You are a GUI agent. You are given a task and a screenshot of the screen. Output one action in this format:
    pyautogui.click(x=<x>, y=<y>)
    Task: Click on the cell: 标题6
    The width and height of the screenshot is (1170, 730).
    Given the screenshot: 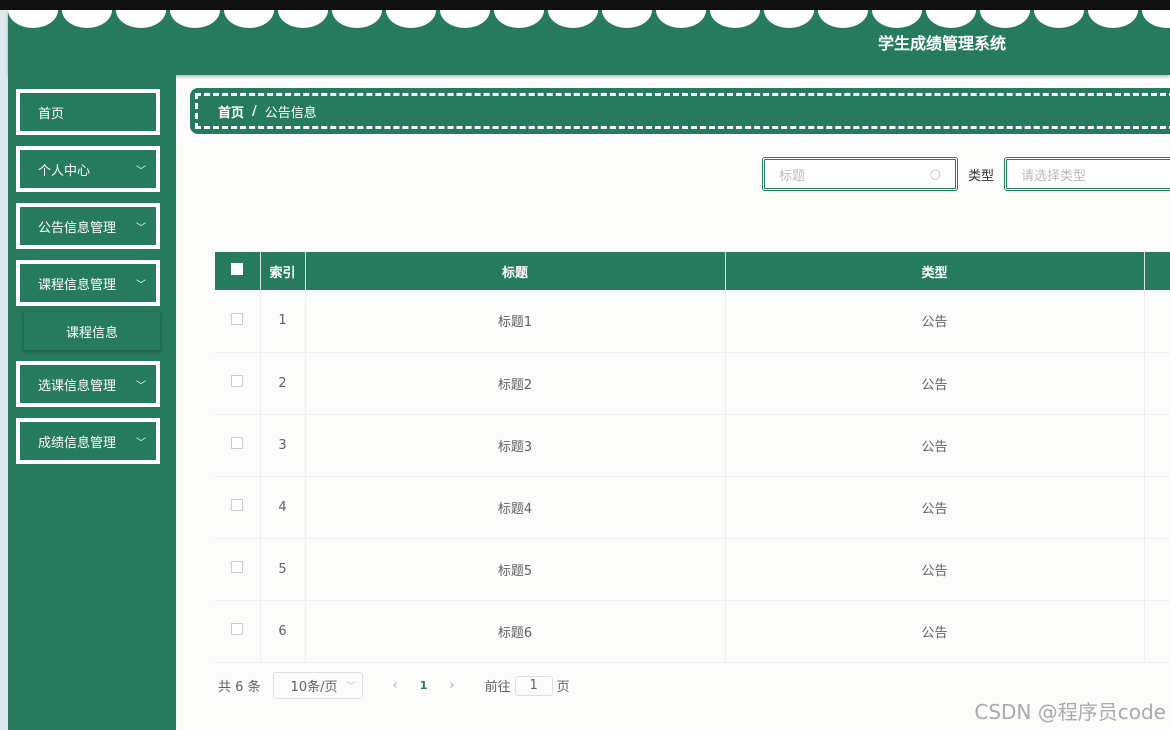 What is the action you would take?
    pyautogui.click(x=515, y=631)
    